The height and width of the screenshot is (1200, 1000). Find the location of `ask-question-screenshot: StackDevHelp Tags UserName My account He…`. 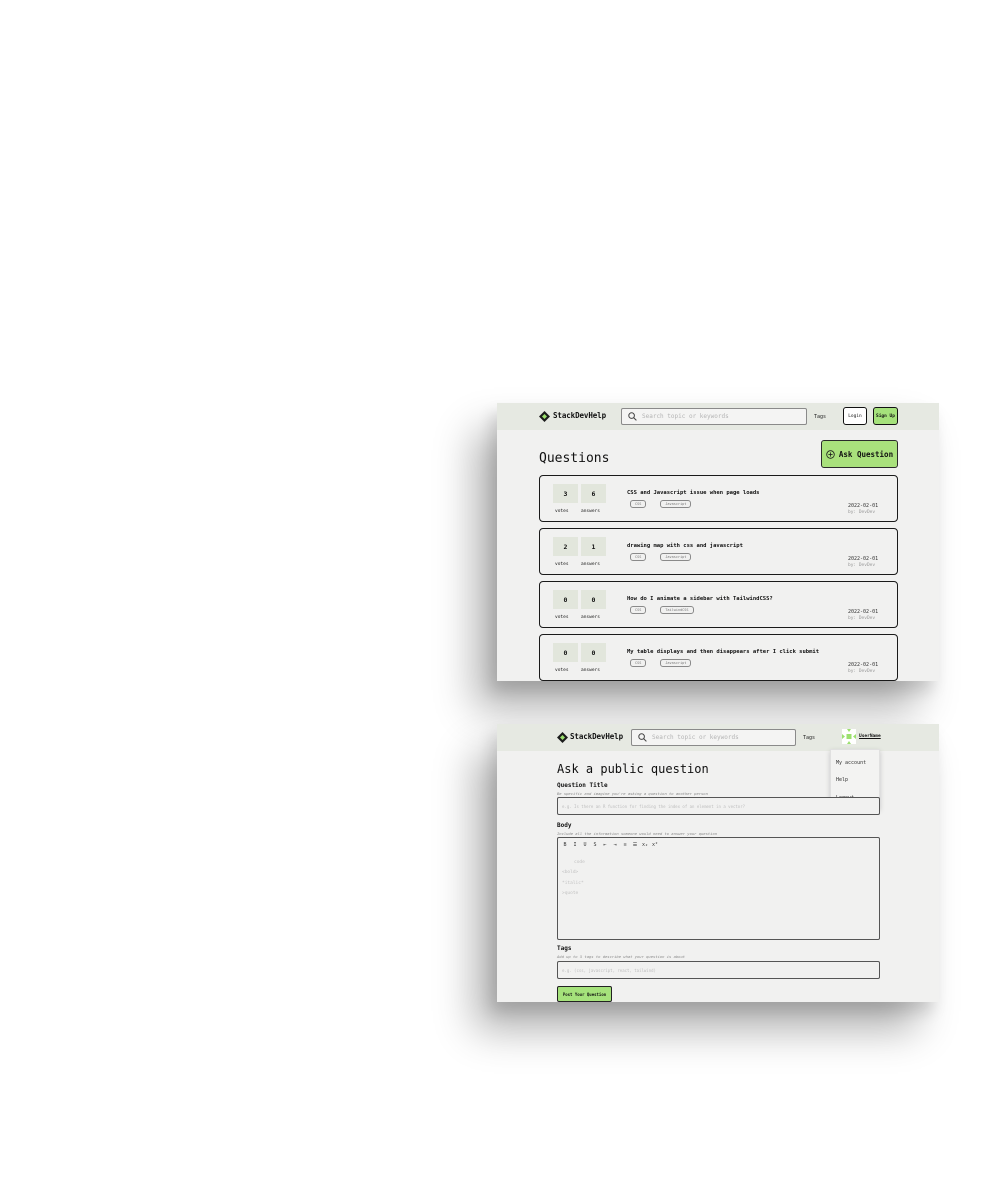

ask-question-screenshot: StackDevHelp Tags UserName My account He… is located at coordinates (718, 863).